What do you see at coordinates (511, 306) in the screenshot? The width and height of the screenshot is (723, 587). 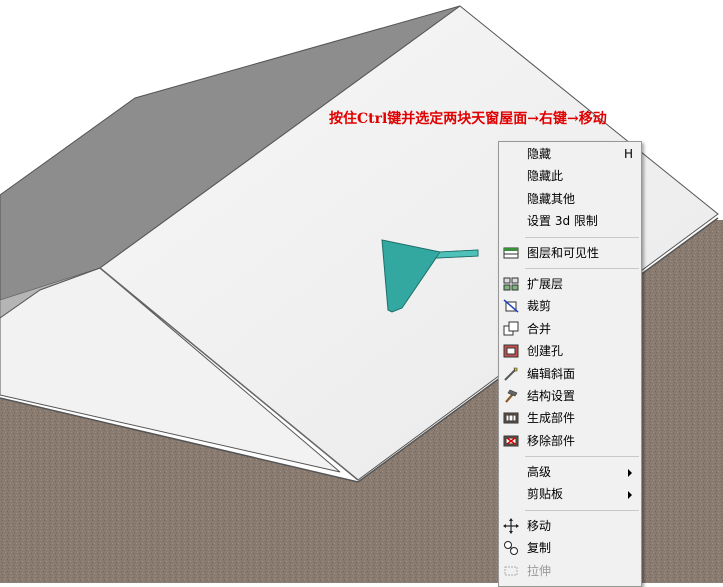 I see `trim-icon` at bounding box center [511, 306].